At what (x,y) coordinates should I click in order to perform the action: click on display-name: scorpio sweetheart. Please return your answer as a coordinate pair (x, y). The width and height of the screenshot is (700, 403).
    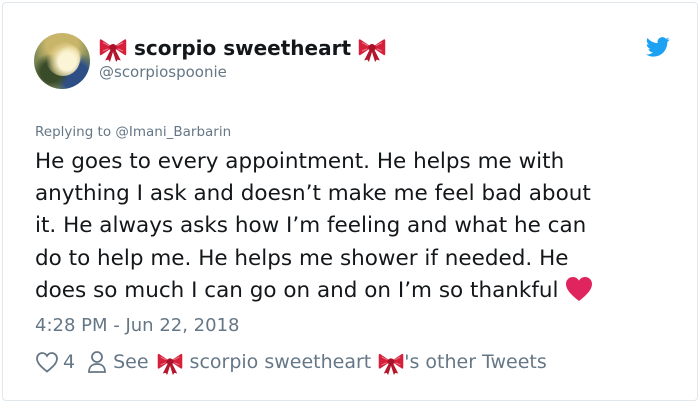
    Looking at the image, I should click on (242, 48).